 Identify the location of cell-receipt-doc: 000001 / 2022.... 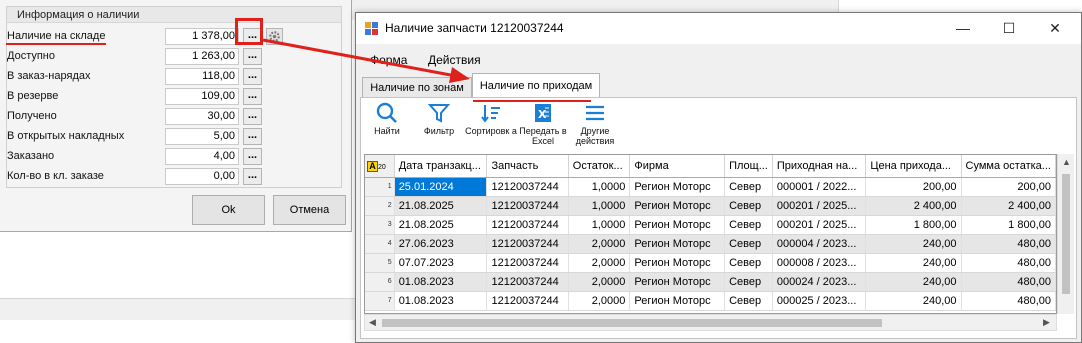
(819, 187).